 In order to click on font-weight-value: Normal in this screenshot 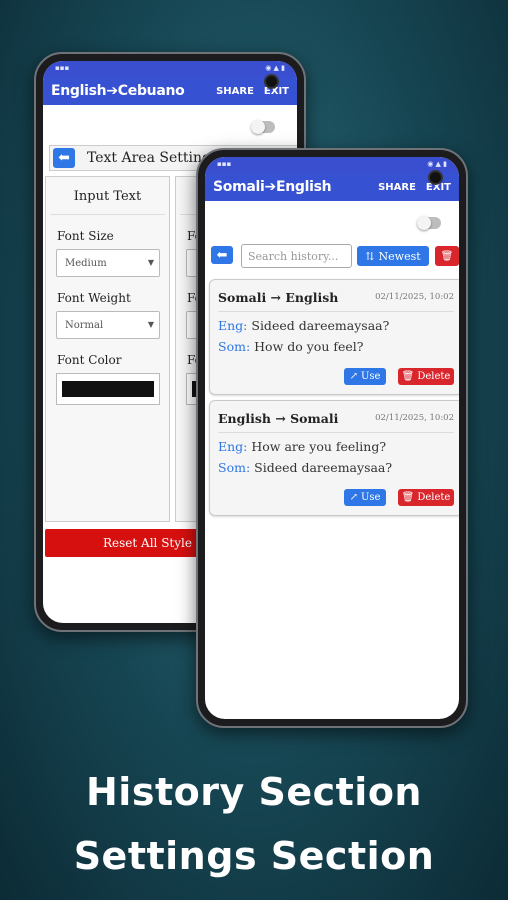, I will do `click(84, 325)`.